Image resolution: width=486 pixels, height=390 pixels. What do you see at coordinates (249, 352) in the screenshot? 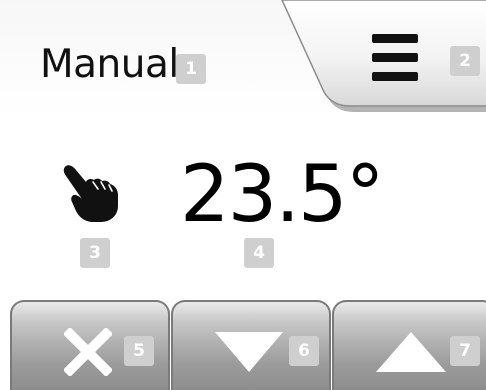
I see `down-triangle-icon` at bounding box center [249, 352].